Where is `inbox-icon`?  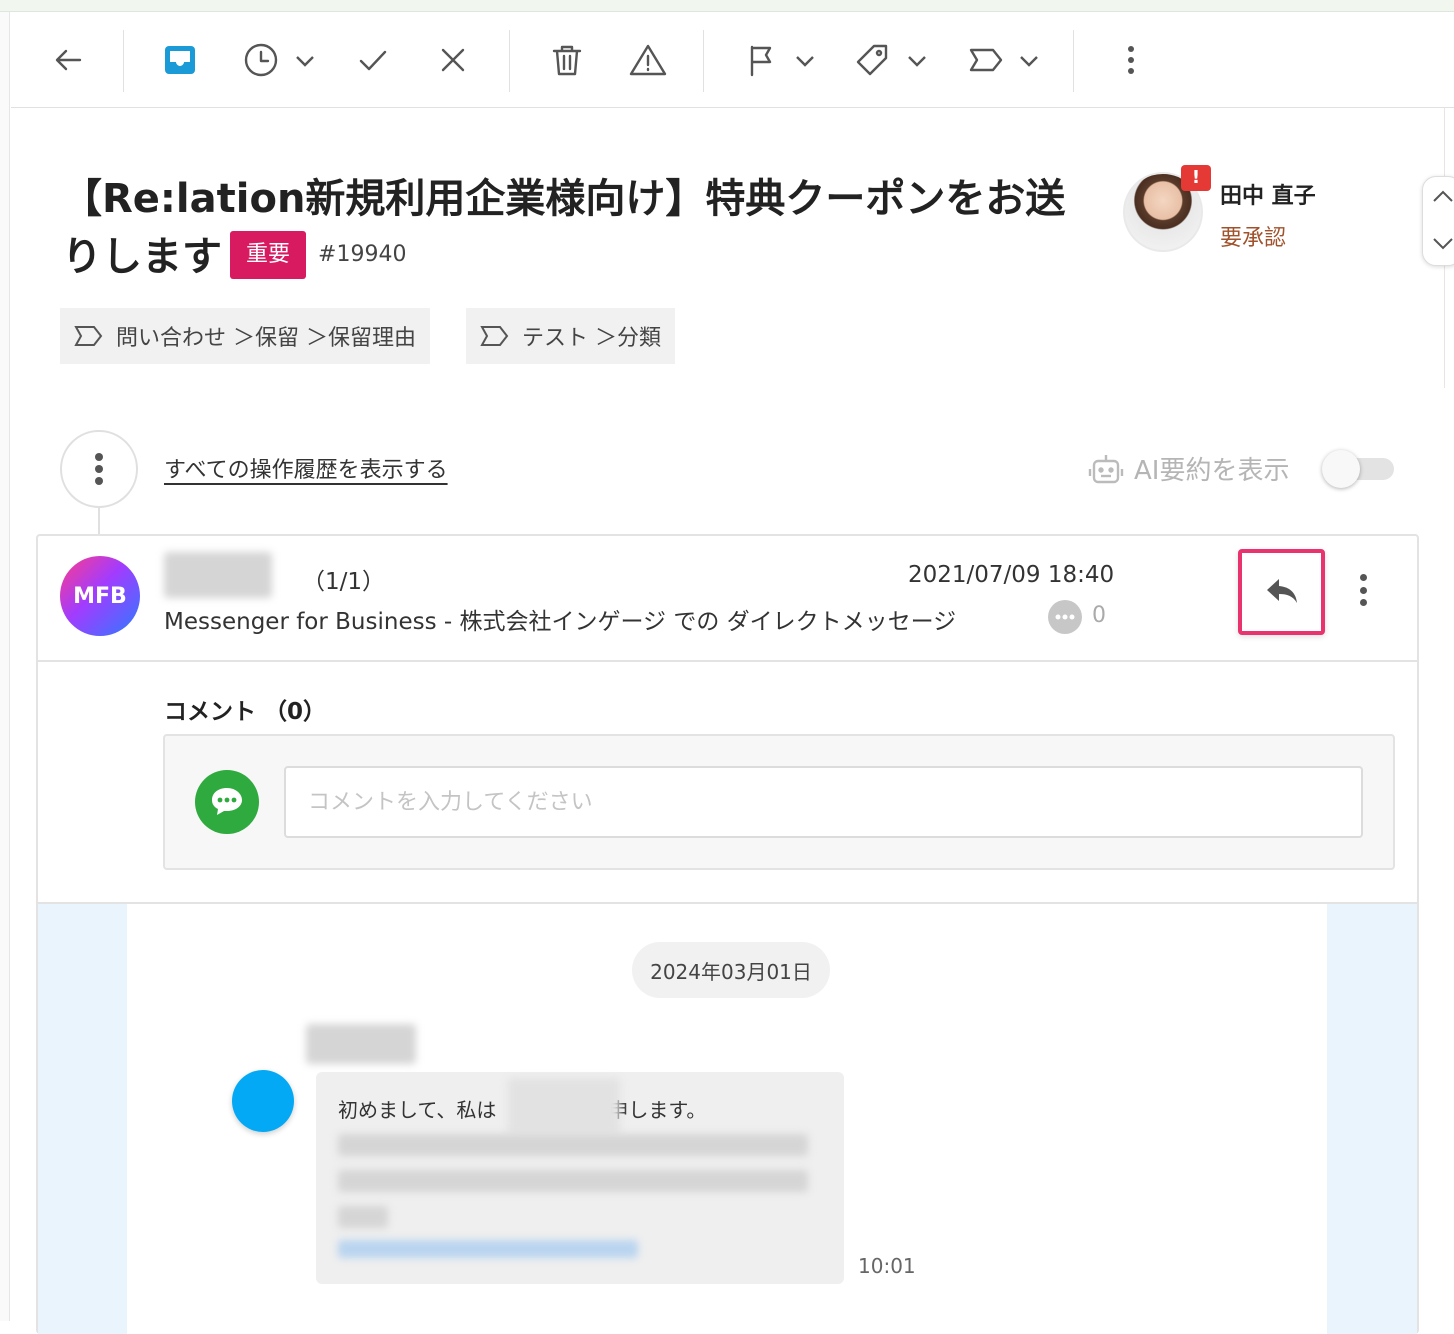 inbox-icon is located at coordinates (180, 60).